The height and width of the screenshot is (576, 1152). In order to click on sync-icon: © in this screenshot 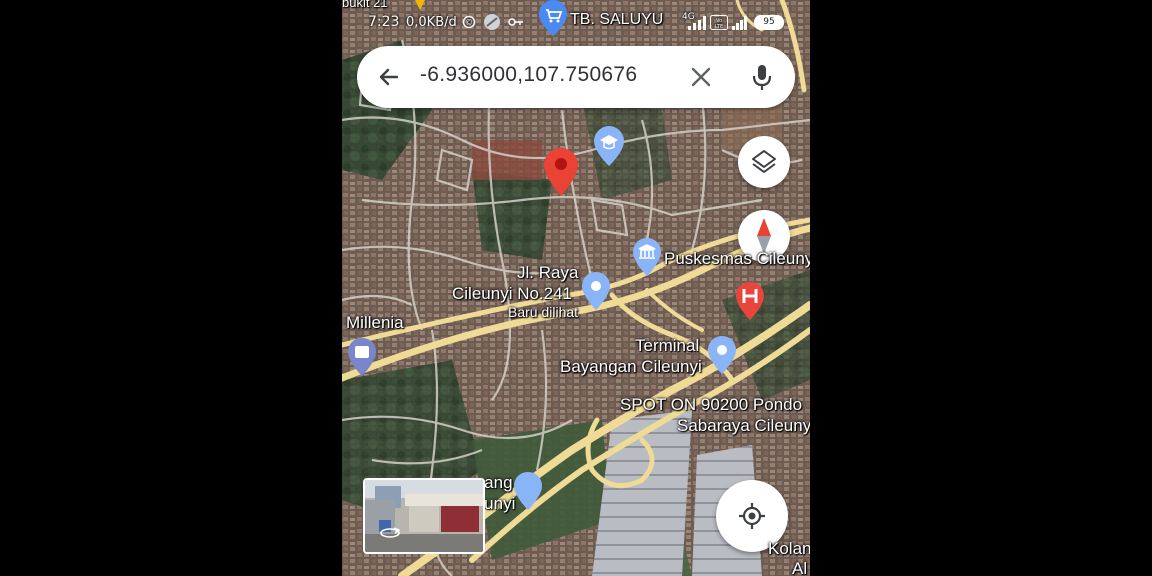, I will do `click(469, 22)`.